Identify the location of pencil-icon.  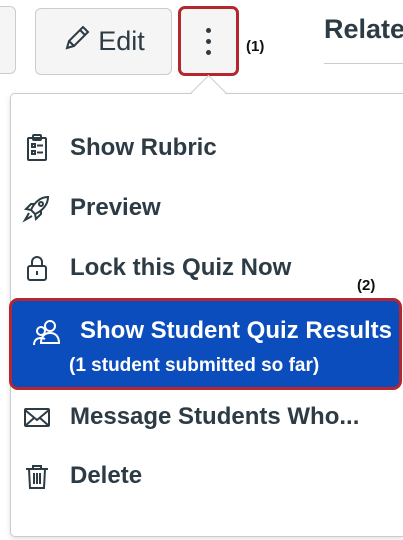
(77, 41).